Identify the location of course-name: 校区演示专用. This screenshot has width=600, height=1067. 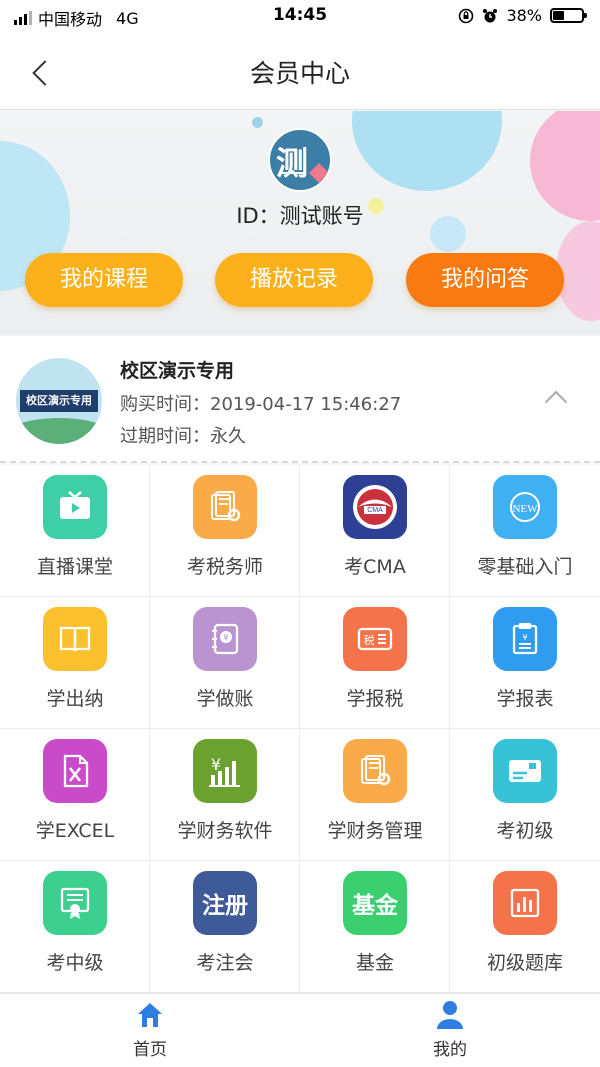
(177, 371).